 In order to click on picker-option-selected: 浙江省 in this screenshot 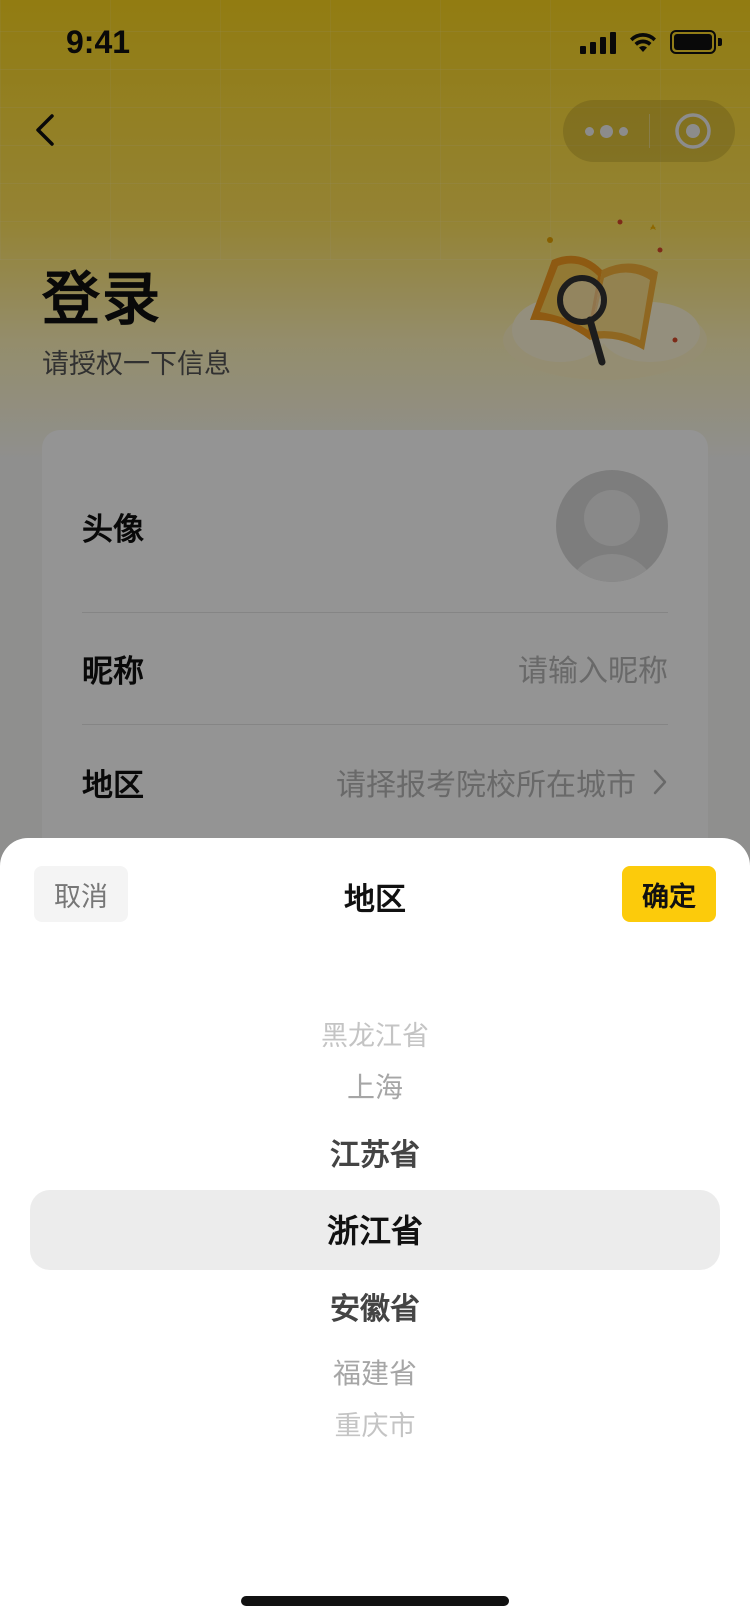, I will do `click(375, 1229)`.